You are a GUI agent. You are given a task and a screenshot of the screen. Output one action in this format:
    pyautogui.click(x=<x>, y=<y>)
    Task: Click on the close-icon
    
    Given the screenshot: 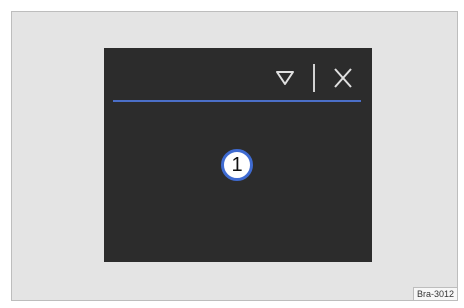 What is the action you would take?
    pyautogui.click(x=343, y=78)
    